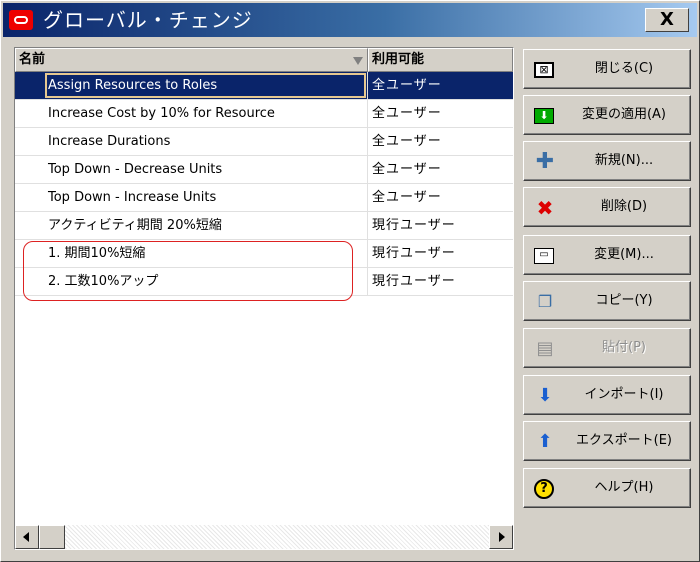  Describe the element at coordinates (545, 301) in the screenshot. I see `copy-icon: ❐` at that location.